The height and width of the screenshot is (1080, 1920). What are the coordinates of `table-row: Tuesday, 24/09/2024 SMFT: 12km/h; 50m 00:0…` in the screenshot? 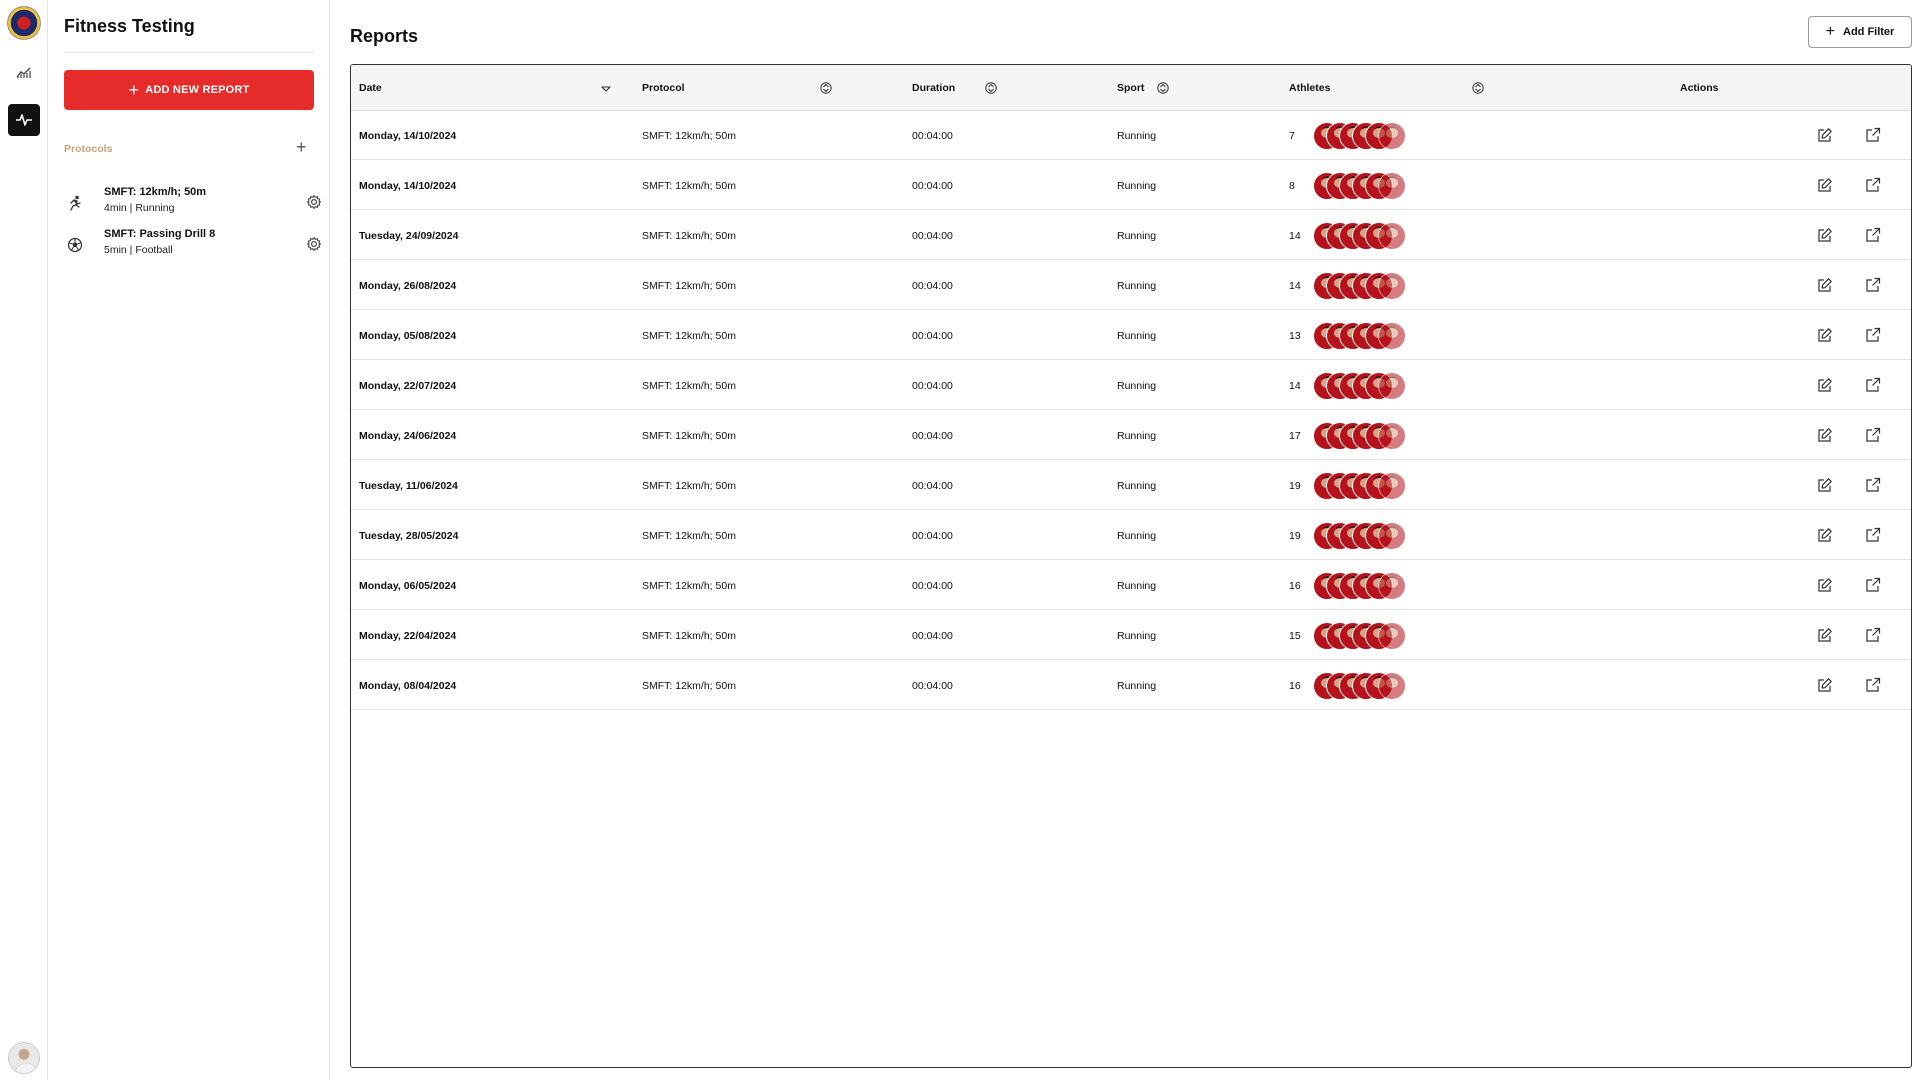 It's located at (1131, 235).